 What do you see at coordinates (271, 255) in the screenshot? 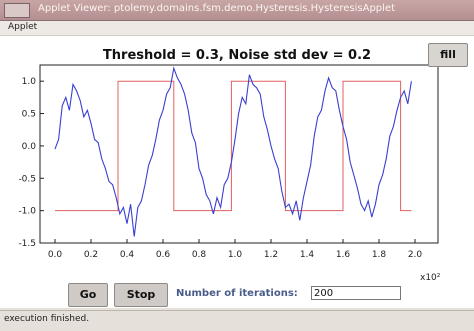
I see `x-tick-label: 1.2` at bounding box center [271, 255].